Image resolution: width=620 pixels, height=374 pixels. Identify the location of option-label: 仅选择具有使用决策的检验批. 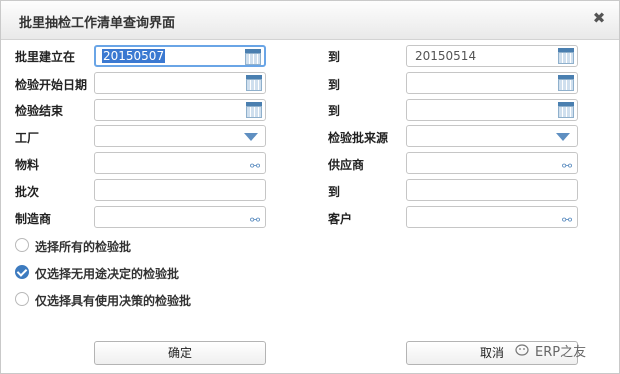
(113, 301).